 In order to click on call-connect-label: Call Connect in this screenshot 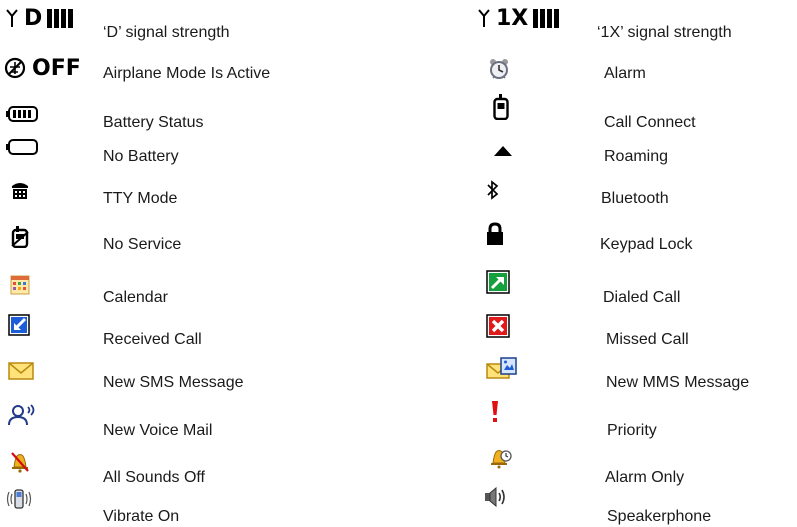, I will do `click(650, 122)`.